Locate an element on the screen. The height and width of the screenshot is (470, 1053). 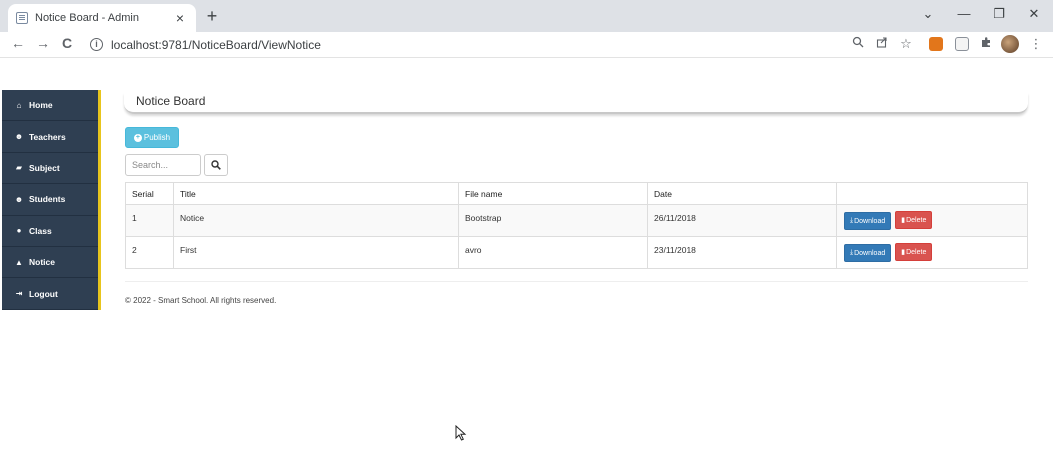
browser-tabstrip: Notice Board - Admin × + ⌄ — ❐ ✕ is located at coordinates (526, 16).